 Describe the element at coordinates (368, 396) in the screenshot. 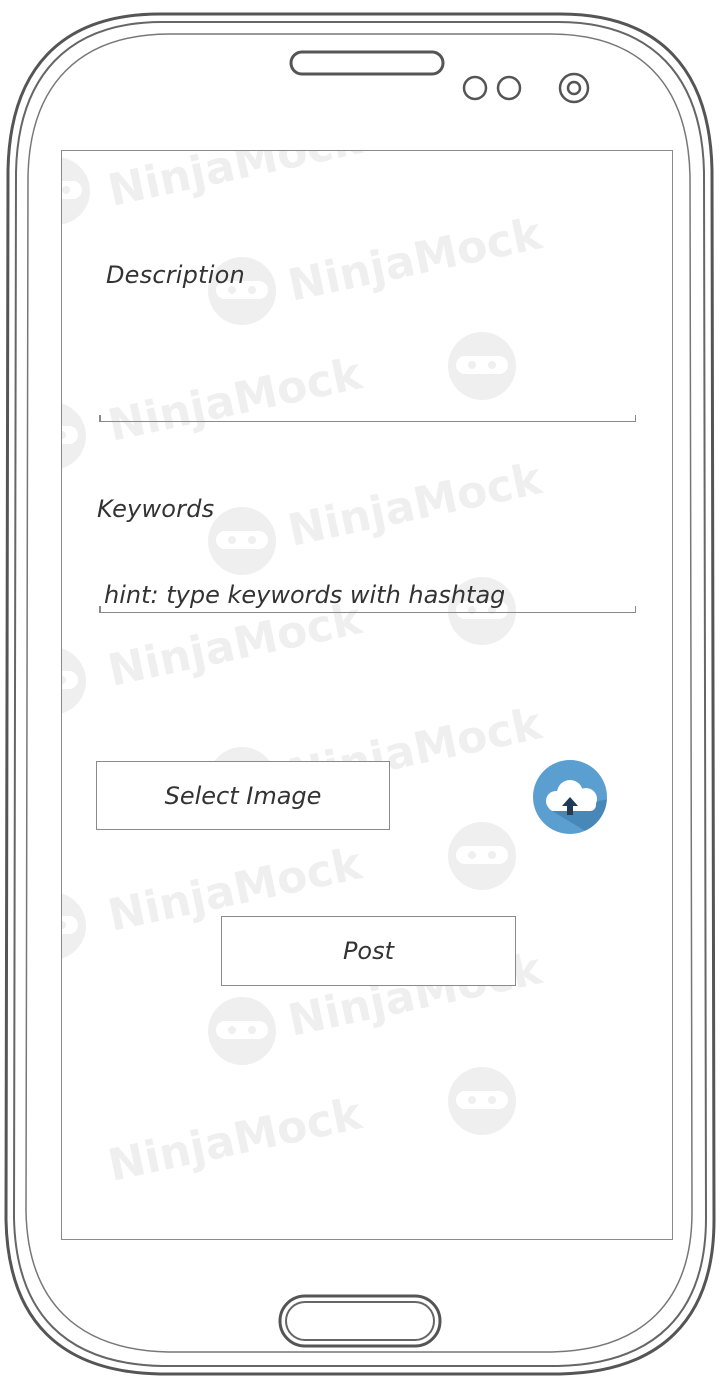

I see `description-field` at that location.